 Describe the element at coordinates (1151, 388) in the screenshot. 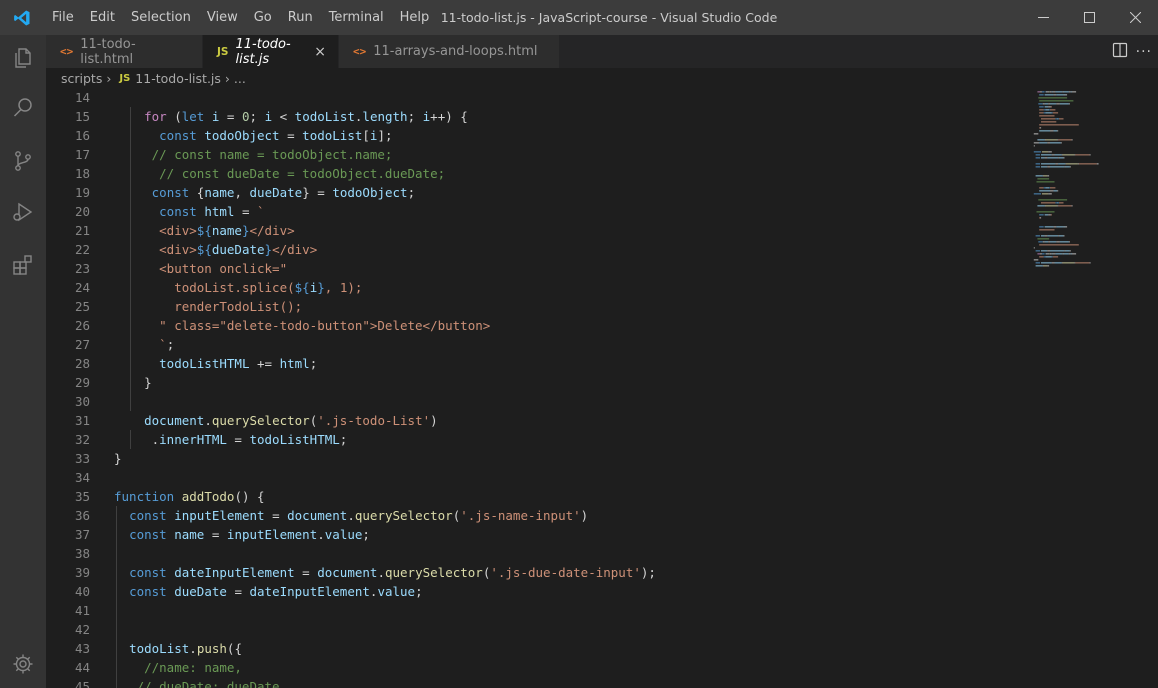

I see `vertical-scrollbar` at that location.